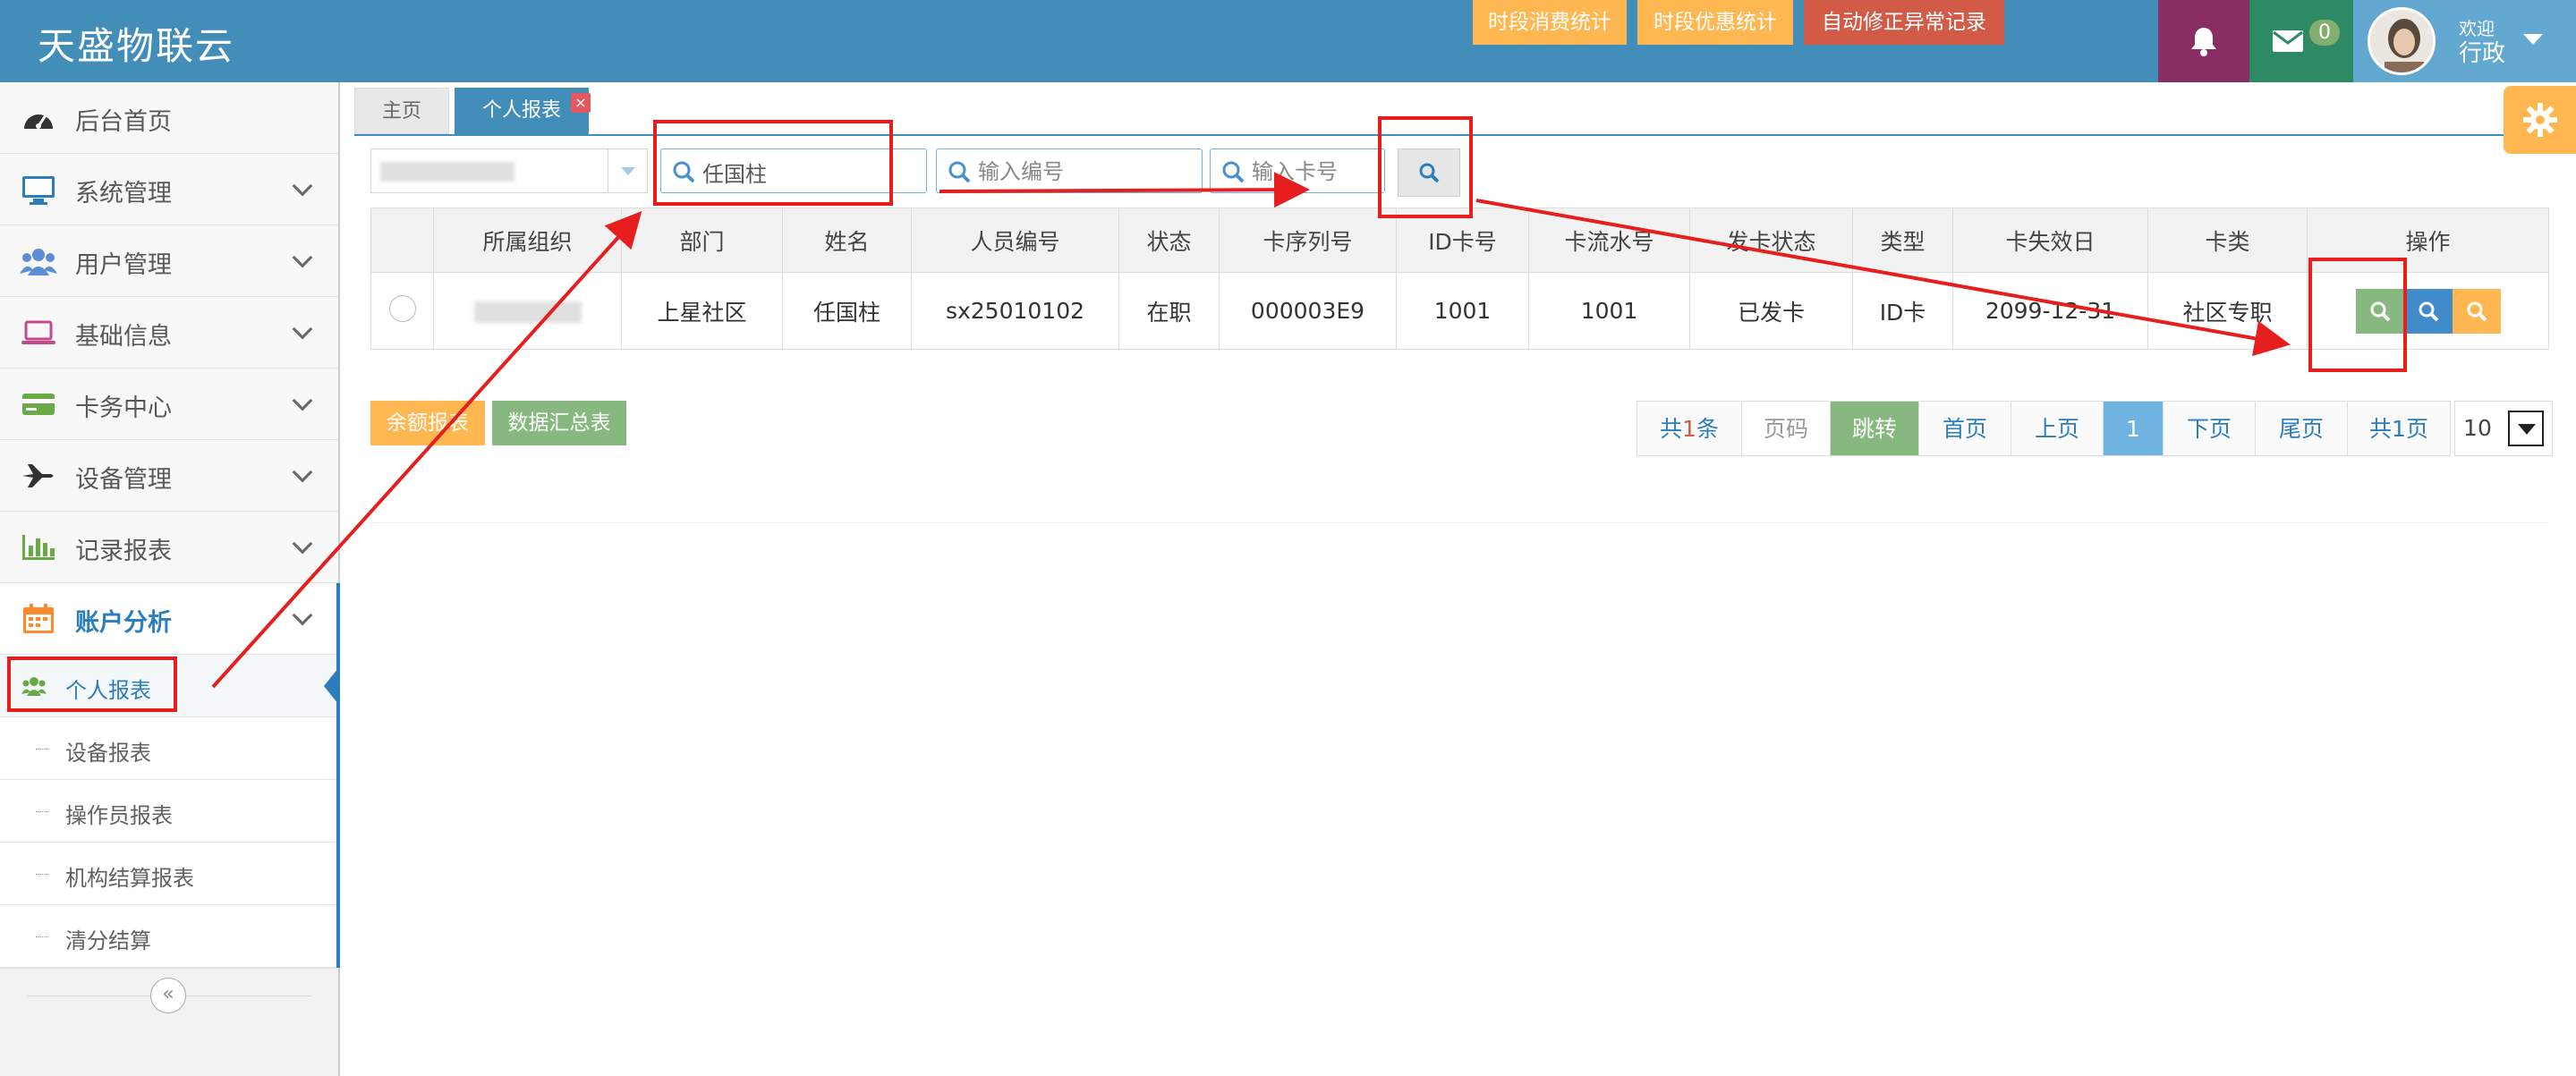 This screenshot has height=1076, width=2576. What do you see at coordinates (108, 753) in the screenshot?
I see `sidebar-subitem-label: 设备报表` at bounding box center [108, 753].